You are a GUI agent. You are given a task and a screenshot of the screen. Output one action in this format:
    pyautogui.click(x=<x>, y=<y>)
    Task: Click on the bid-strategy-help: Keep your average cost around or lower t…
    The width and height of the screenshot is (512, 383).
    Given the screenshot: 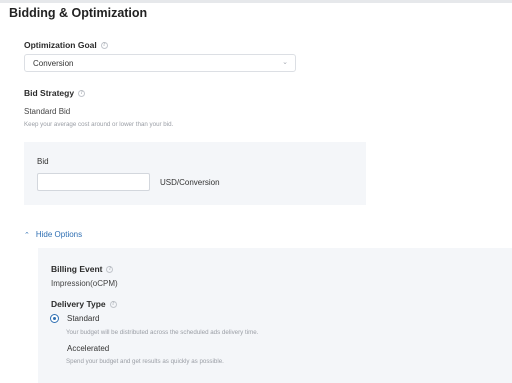 What is the action you would take?
    pyautogui.click(x=99, y=124)
    